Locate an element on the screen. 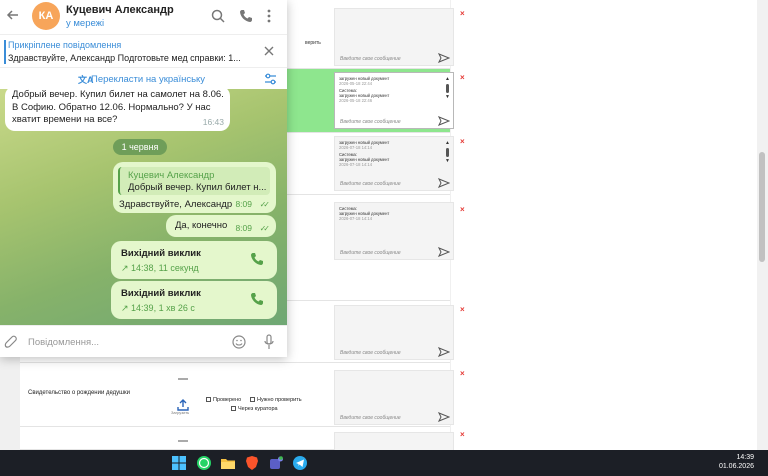  checkbox-verified: Проверено is located at coordinates (223, 400).